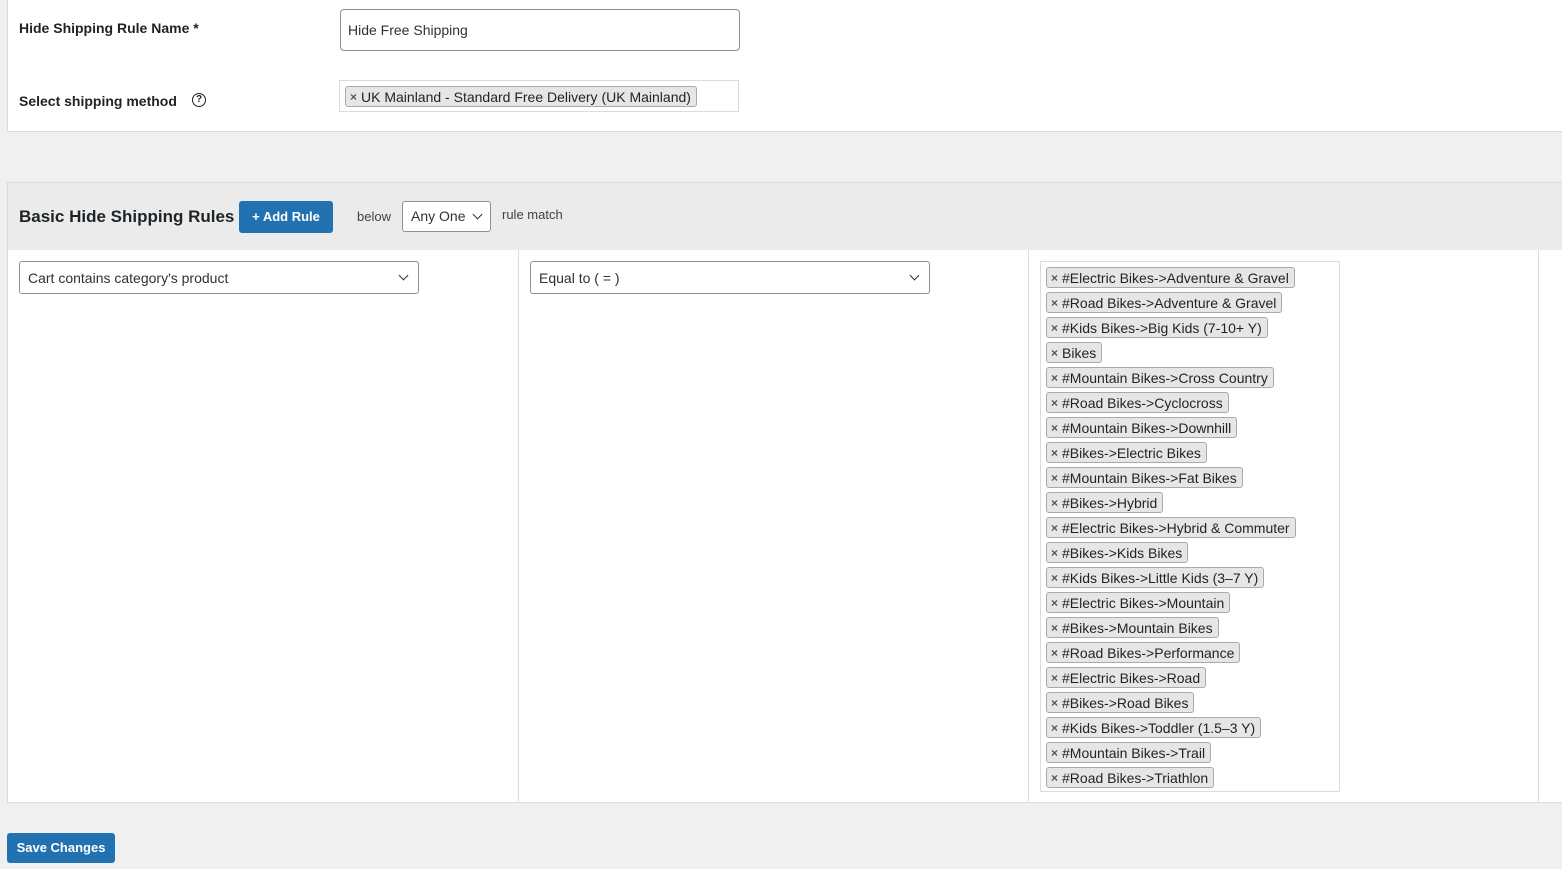  I want to click on chip-label: #Bikes->Mountain Bikes, so click(1137, 627).